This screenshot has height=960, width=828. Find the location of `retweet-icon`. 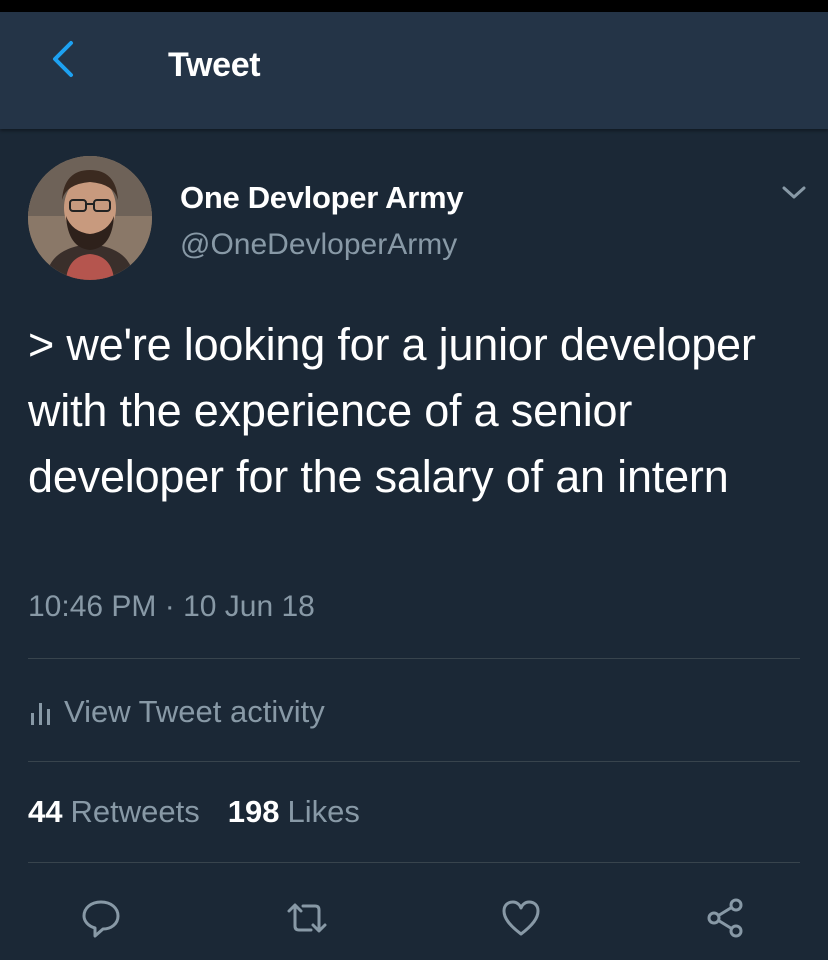

retweet-icon is located at coordinates (307, 918).